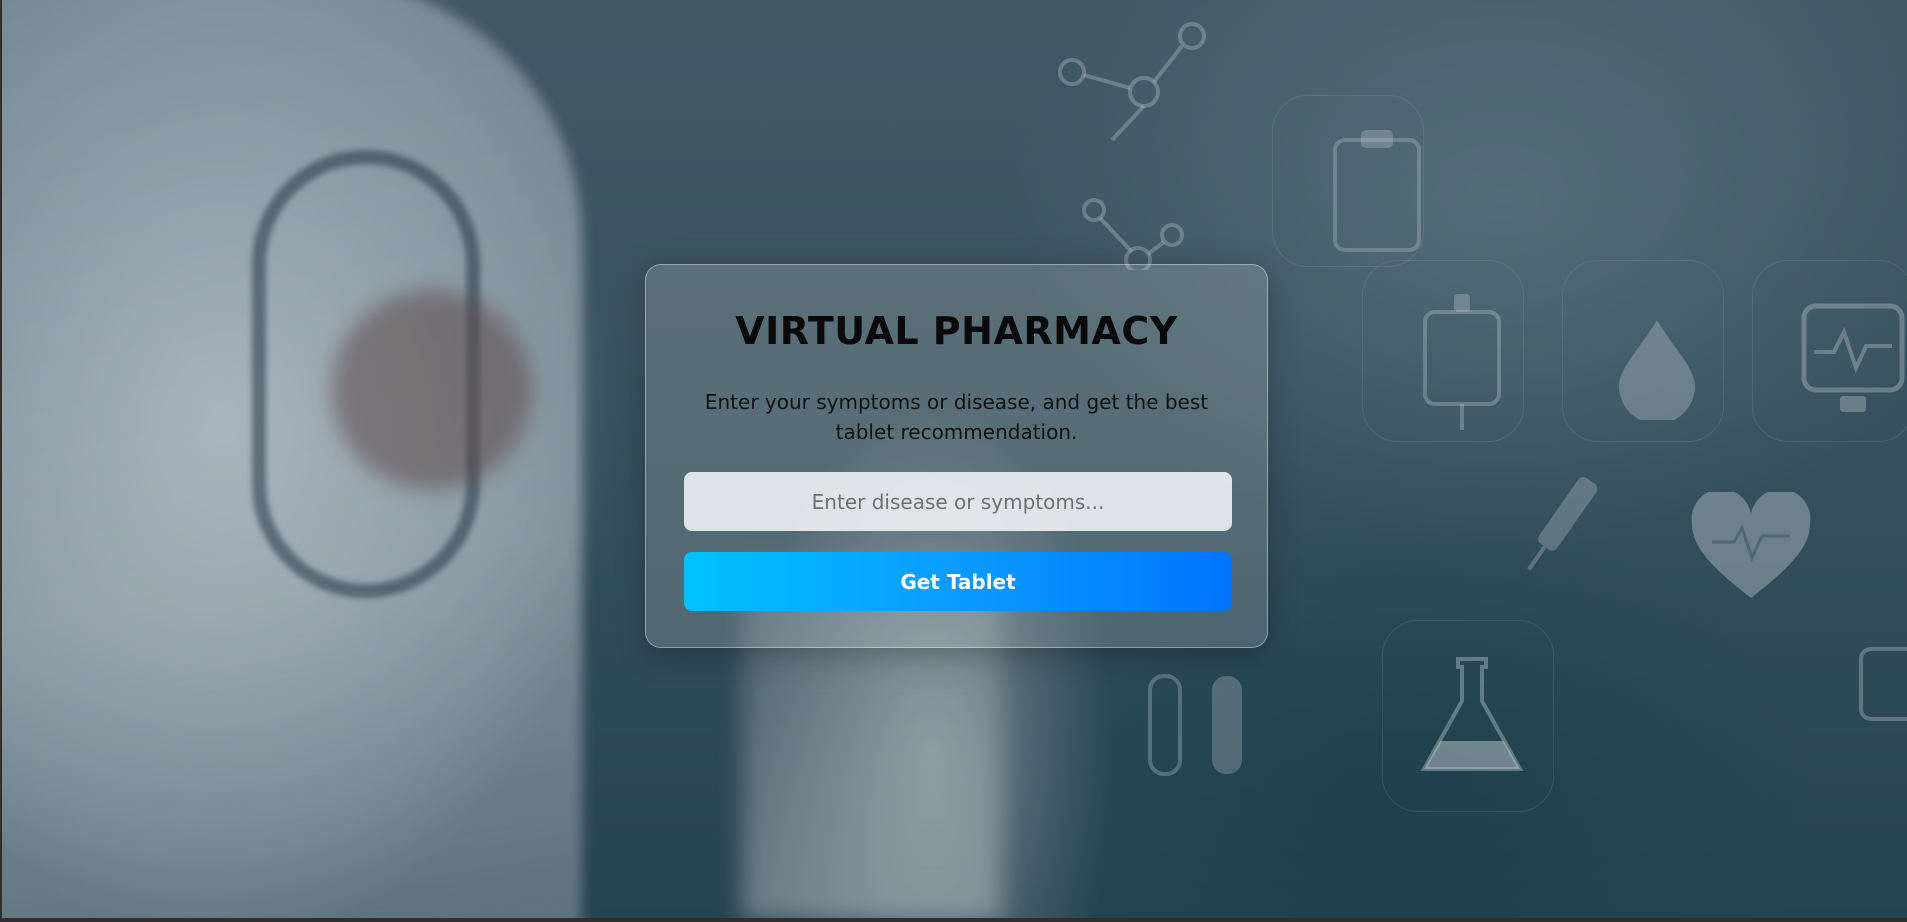 This screenshot has width=1907, height=922. What do you see at coordinates (956, 331) in the screenshot?
I see `page-title: VIRTUAL PHARMACY` at bounding box center [956, 331].